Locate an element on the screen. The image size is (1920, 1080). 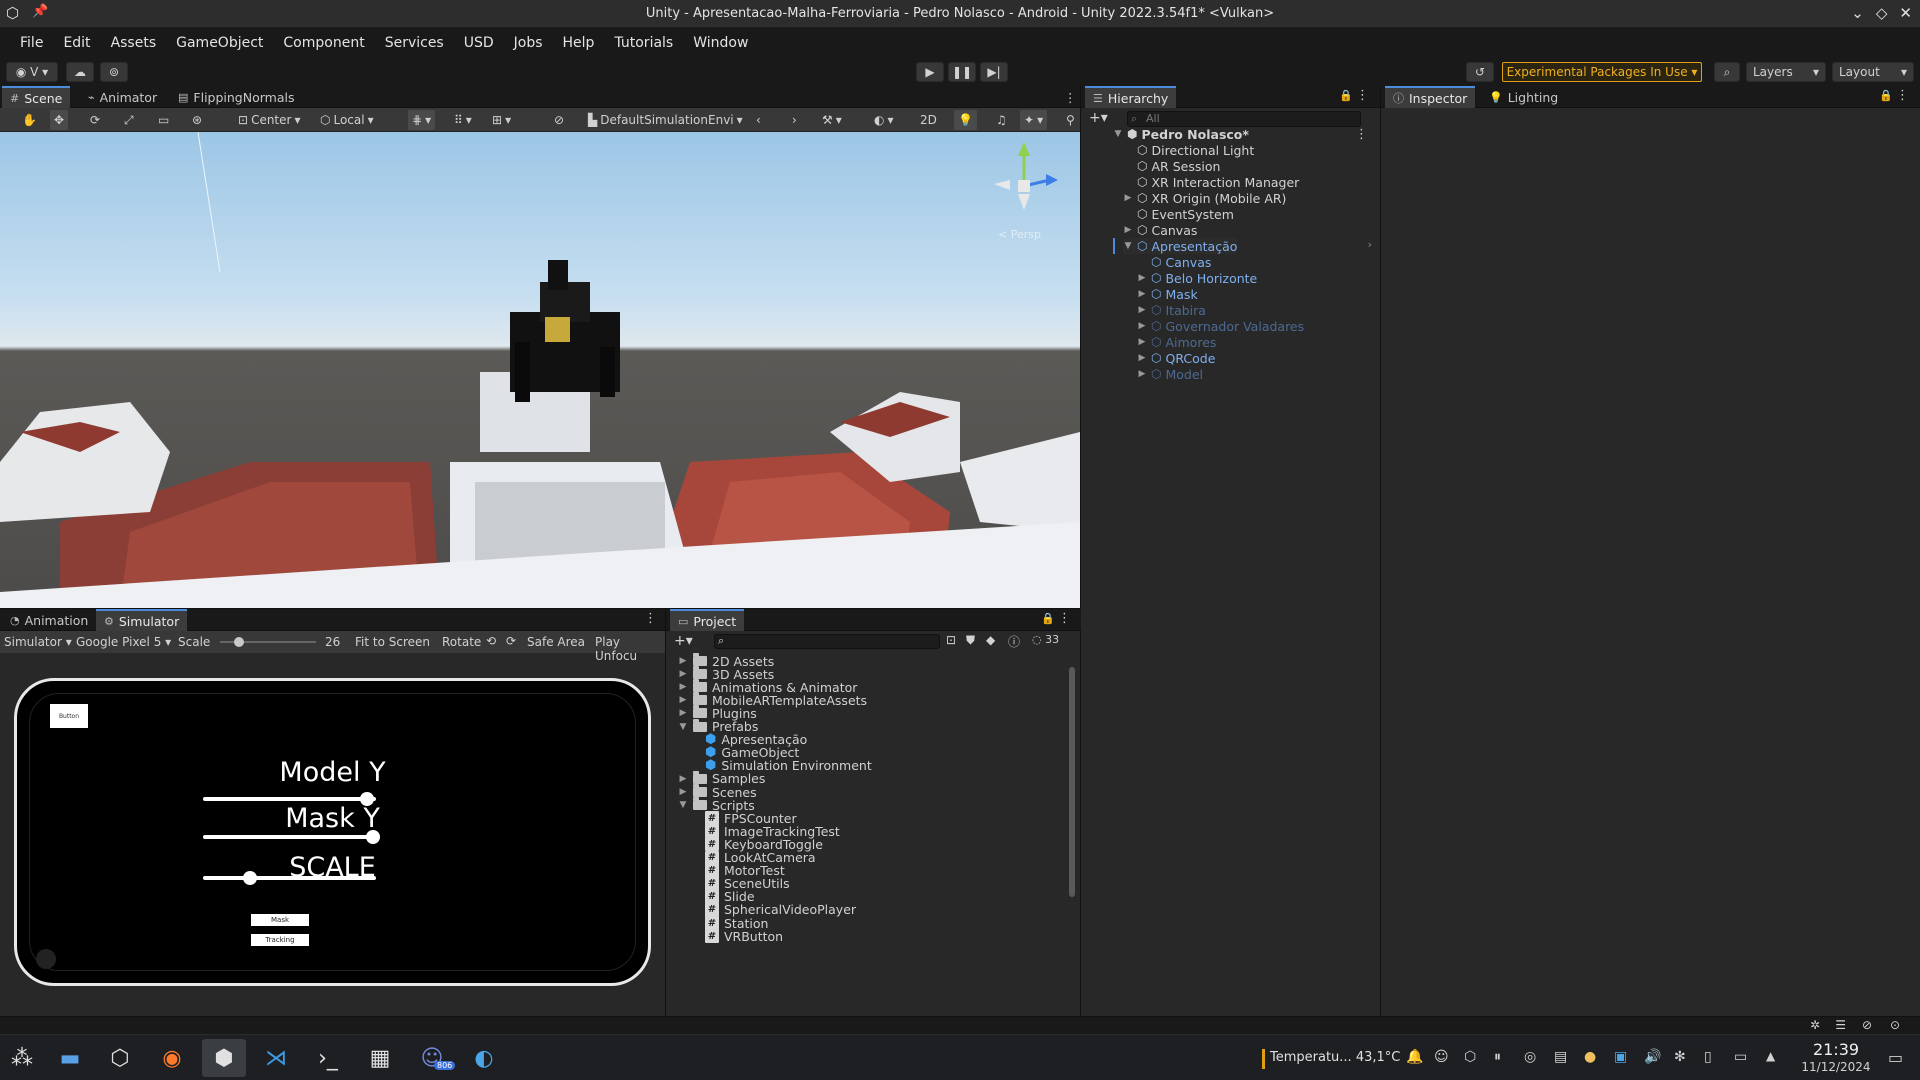
firefox-icon: ◉ is located at coordinates (172, 1058).